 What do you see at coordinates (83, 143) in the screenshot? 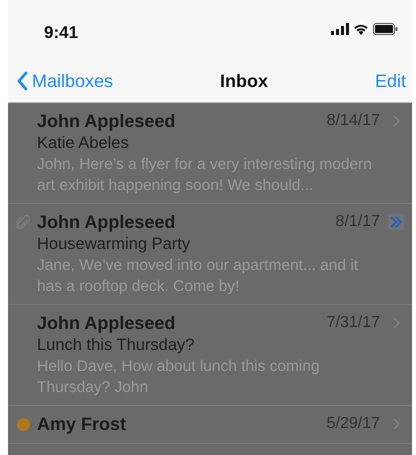
I see `message-subject: Katie Abeles` at bounding box center [83, 143].